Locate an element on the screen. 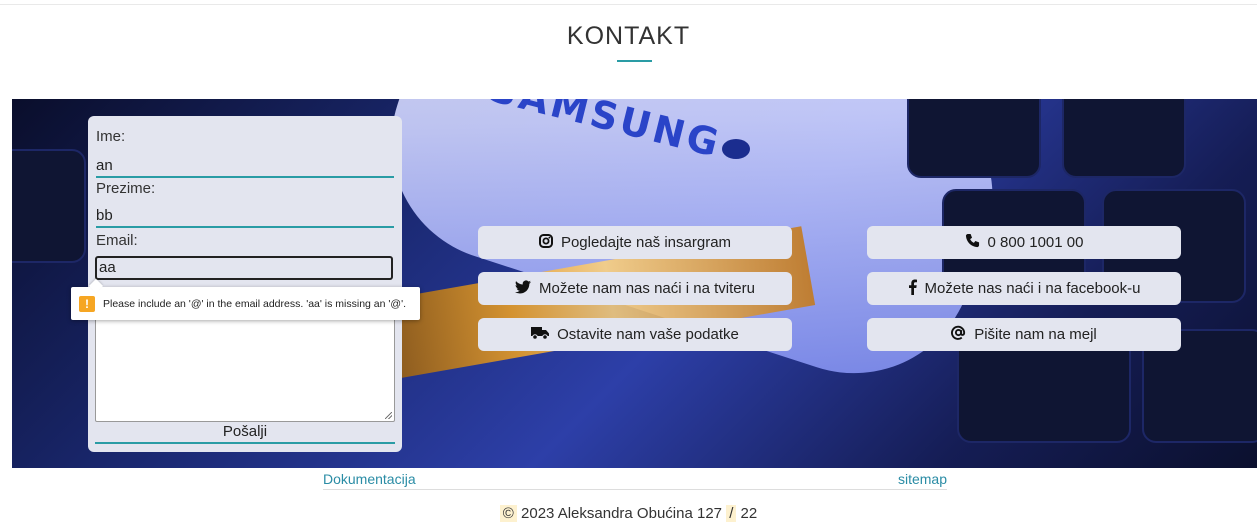 This screenshot has width=1257, height=524. submit-button: Pošalji is located at coordinates (245, 433).